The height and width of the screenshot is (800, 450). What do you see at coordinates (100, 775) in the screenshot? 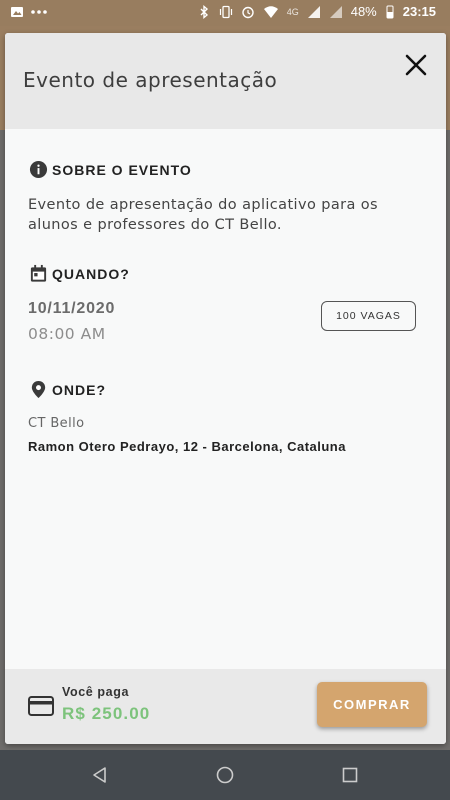
I see `back-icon` at bounding box center [100, 775].